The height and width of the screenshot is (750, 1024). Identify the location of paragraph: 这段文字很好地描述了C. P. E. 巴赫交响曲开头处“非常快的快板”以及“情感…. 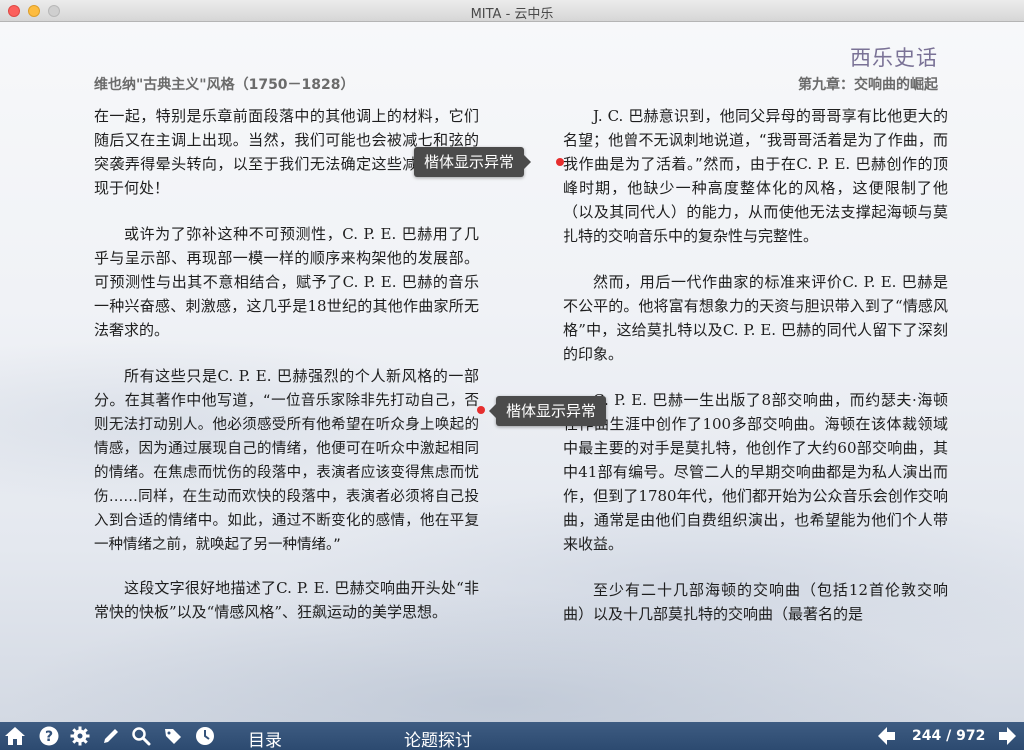
(286, 600).